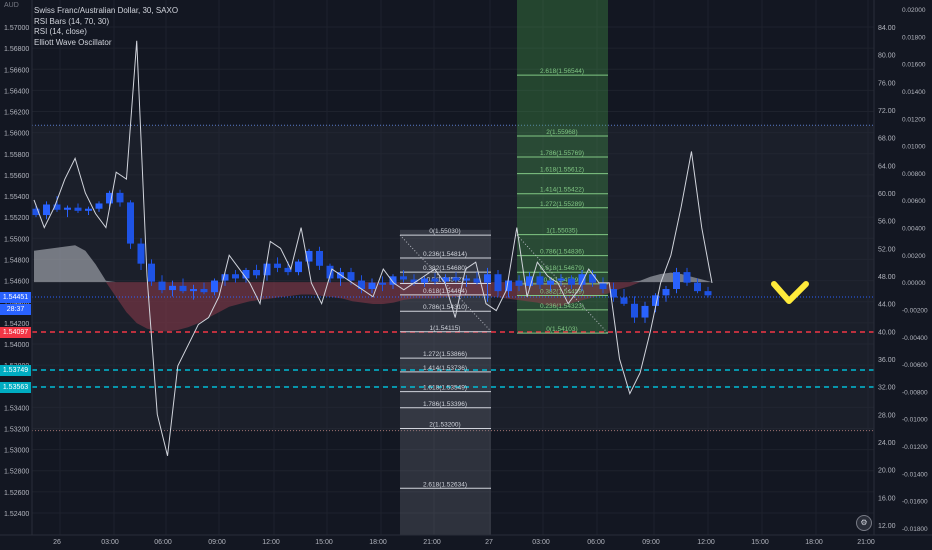  I want to click on time-tick-7: 21:00, so click(432, 542).